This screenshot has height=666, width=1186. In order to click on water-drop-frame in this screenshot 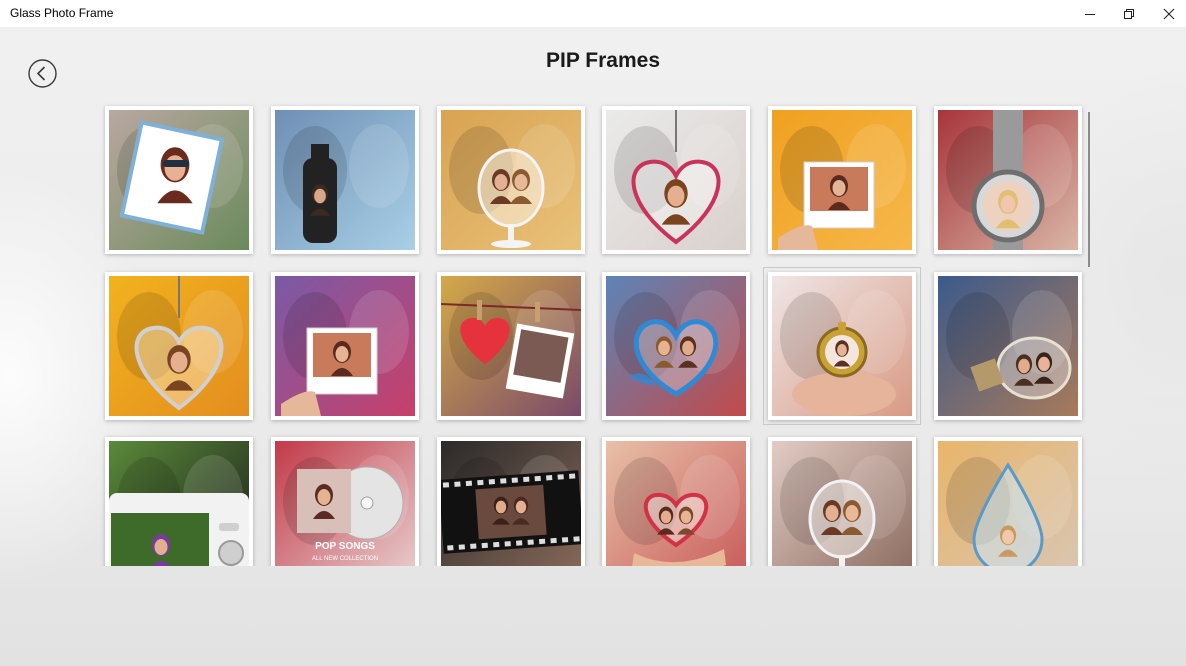, I will do `click(1008, 501)`.